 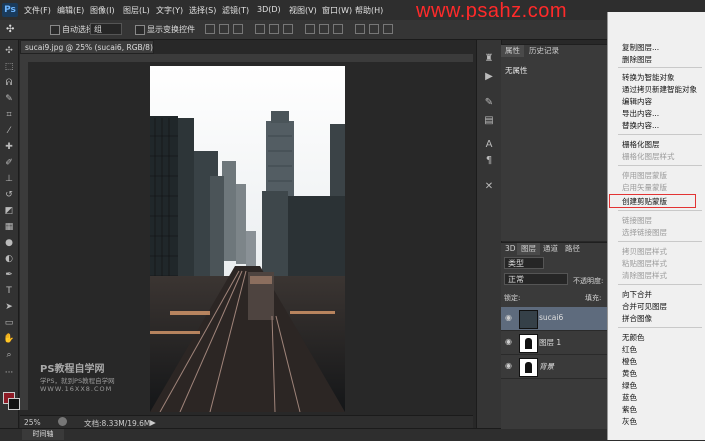 I want to click on menu-color-blue: 蓝色, so click(x=629, y=397).